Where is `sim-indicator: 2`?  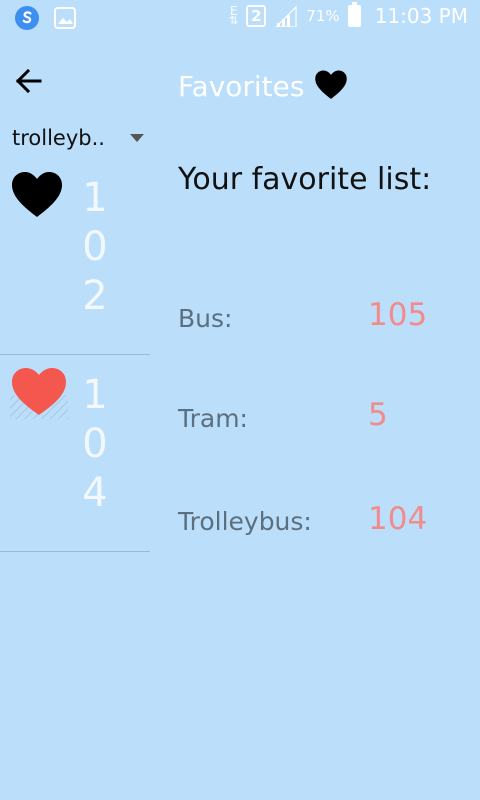 sim-indicator: 2 is located at coordinates (256, 16).